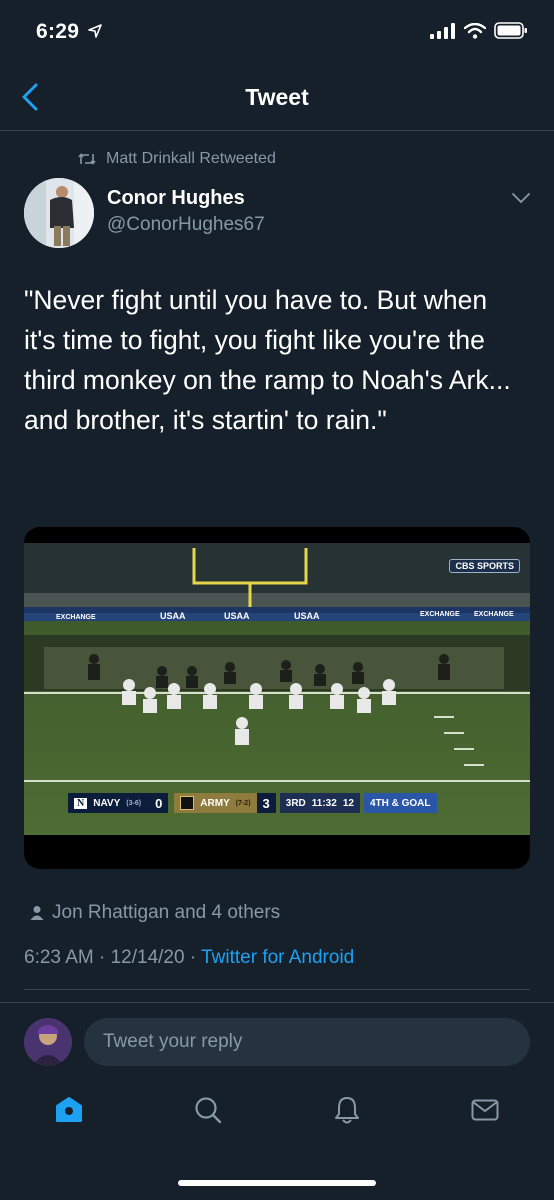 The width and height of the screenshot is (554, 1200). Describe the element at coordinates (442, 30) in the screenshot. I see `cellular-signal-icon` at that location.